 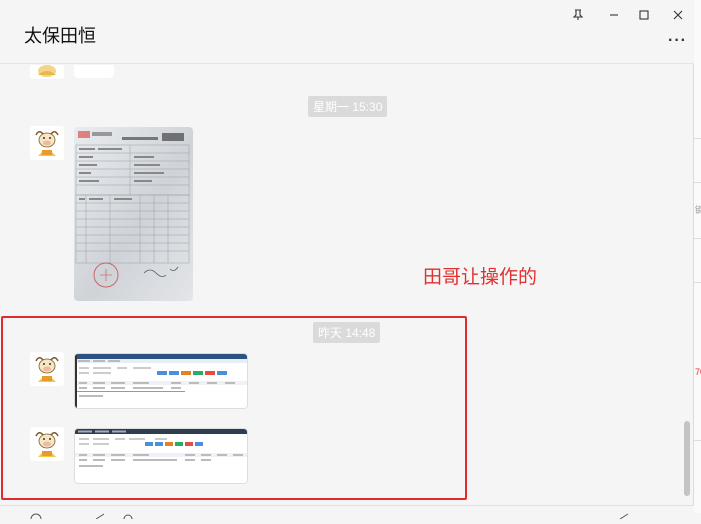 I want to click on maximize-icon, so click(x=644, y=15).